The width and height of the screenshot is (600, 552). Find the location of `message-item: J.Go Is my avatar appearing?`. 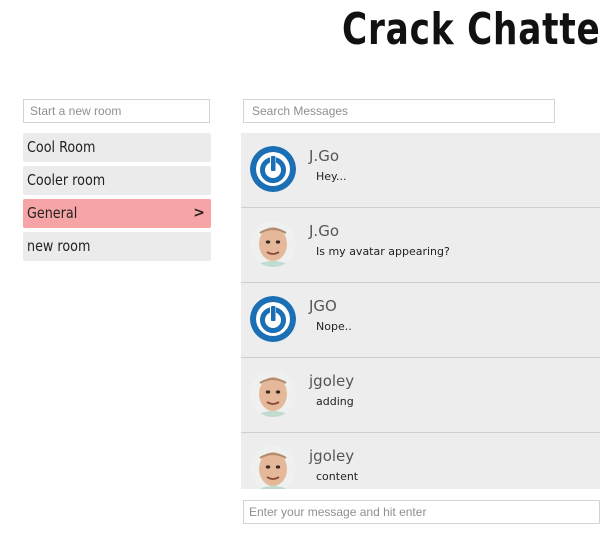

message-item: J.Go Is my avatar appearing? is located at coordinates (420, 245).